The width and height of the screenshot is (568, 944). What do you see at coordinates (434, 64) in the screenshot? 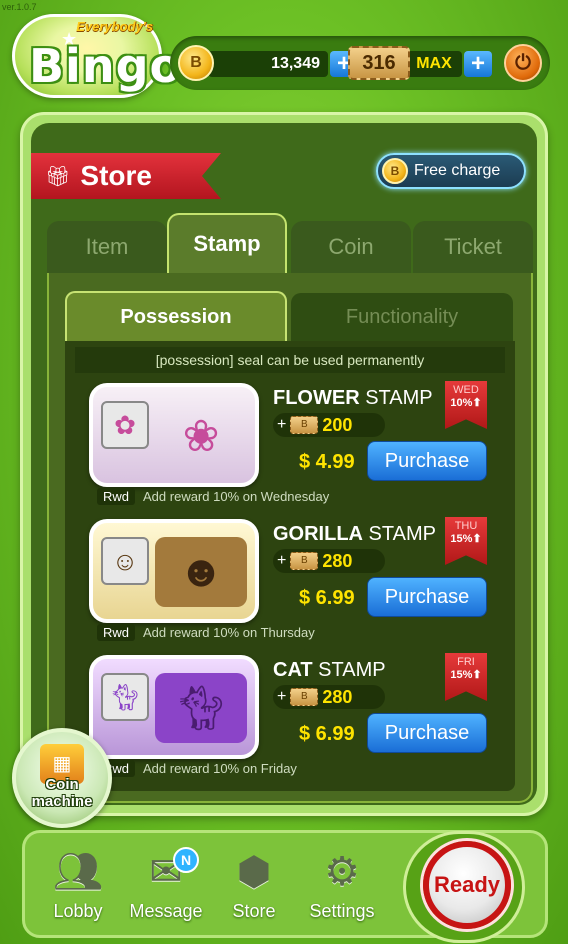
I see `ticket-status: MAX` at bounding box center [434, 64].